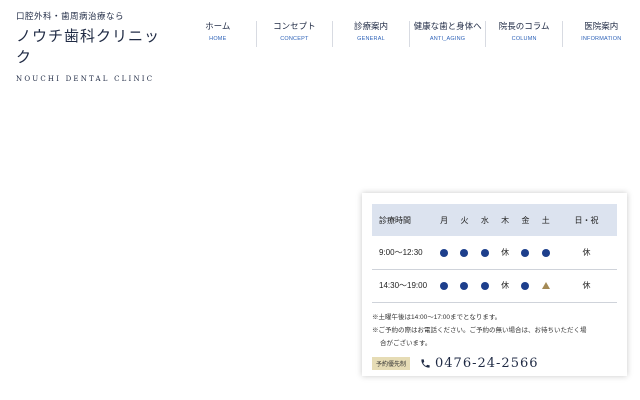  Describe the element at coordinates (447, 27) in the screenshot. I see `nav-label: 健康な歯と身体へ` at that location.